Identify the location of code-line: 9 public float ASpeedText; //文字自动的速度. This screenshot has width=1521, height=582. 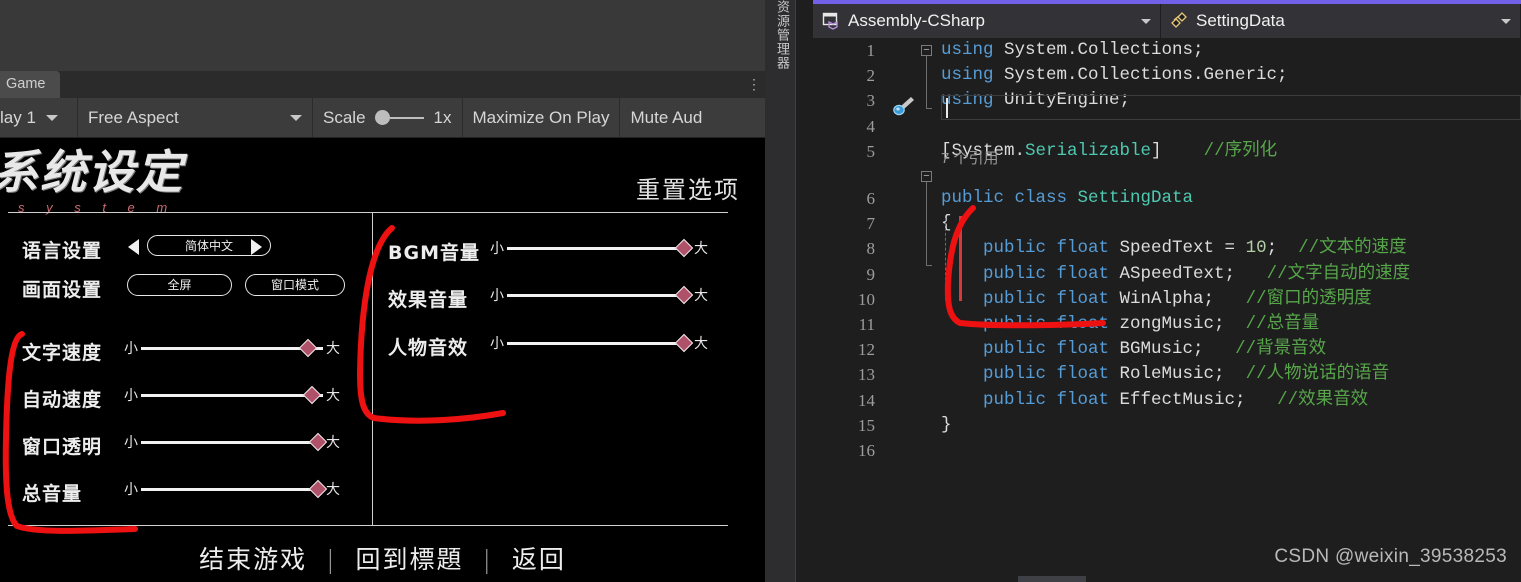
(1167, 274).